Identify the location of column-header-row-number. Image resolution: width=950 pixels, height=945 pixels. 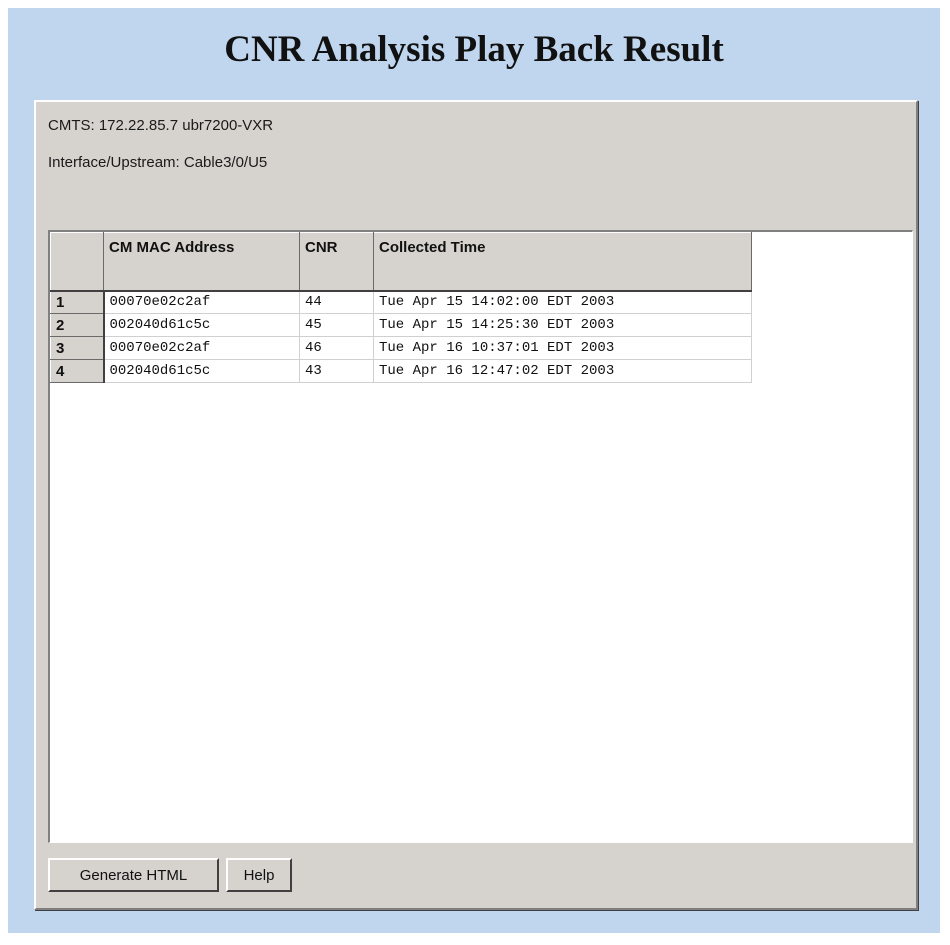
(77, 262).